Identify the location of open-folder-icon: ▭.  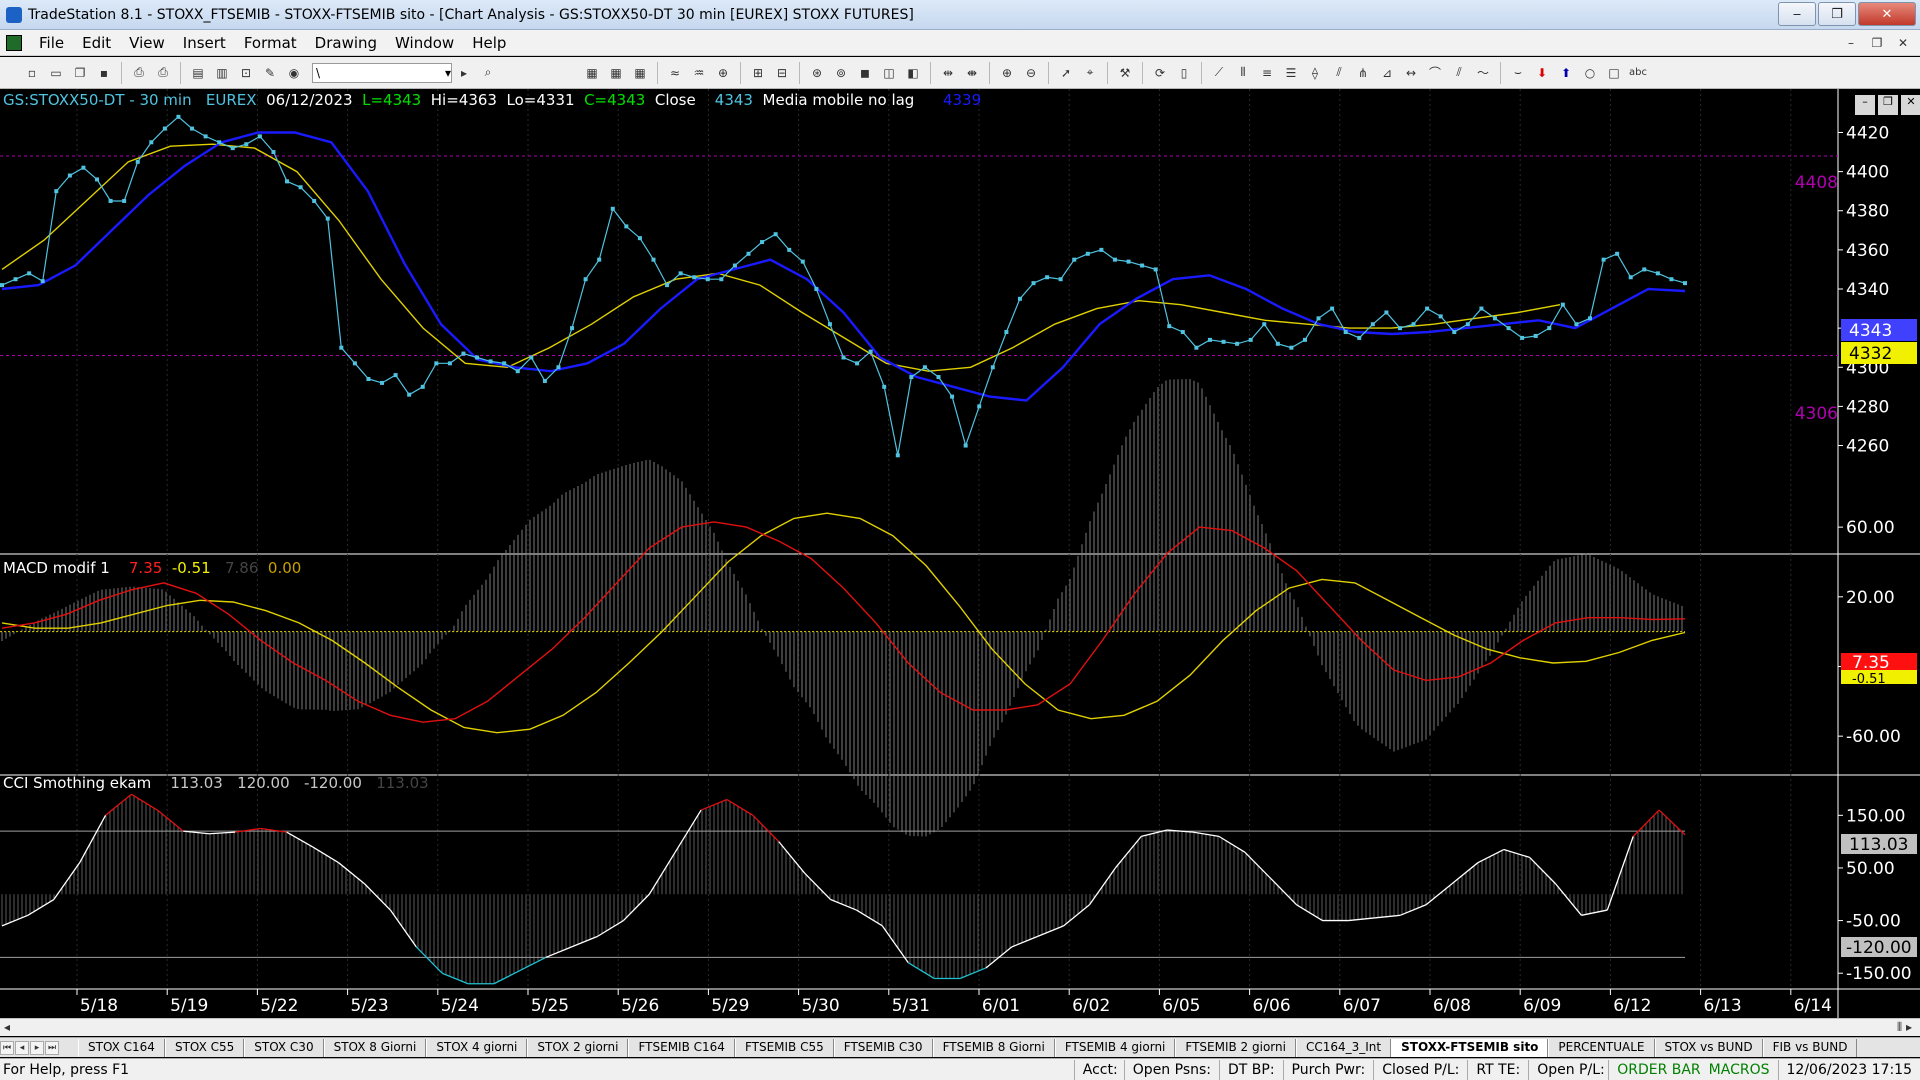
(56, 73).